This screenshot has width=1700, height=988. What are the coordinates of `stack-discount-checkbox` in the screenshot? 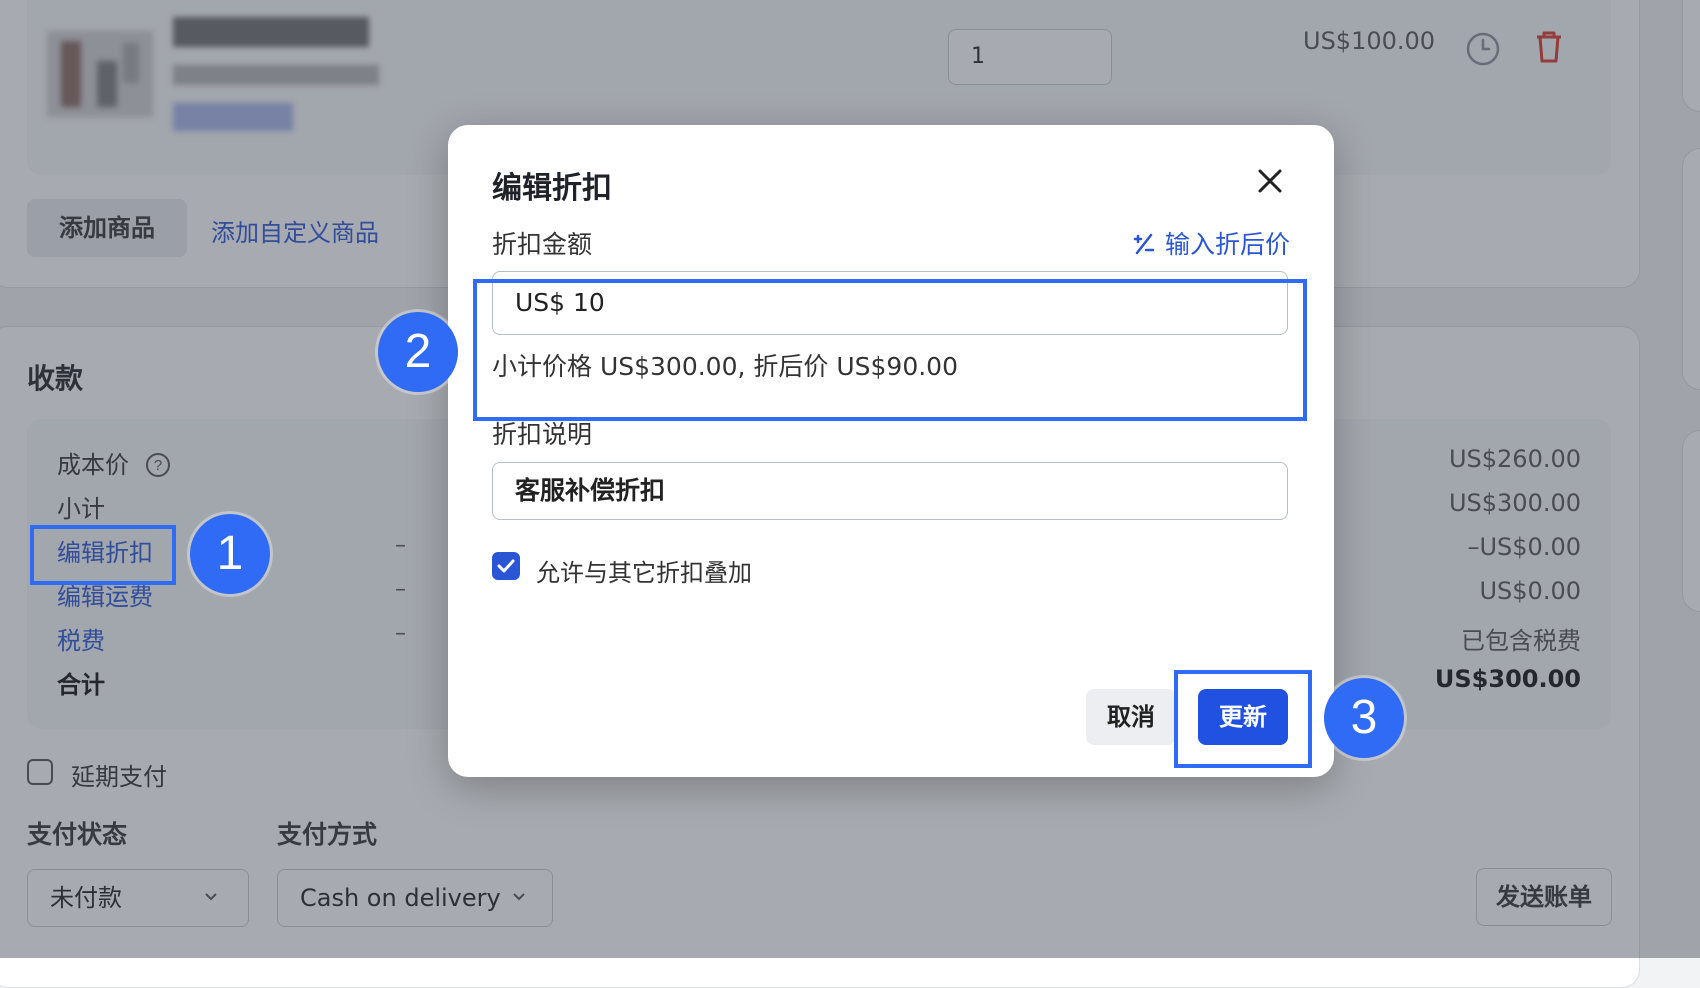 It's located at (506, 566).